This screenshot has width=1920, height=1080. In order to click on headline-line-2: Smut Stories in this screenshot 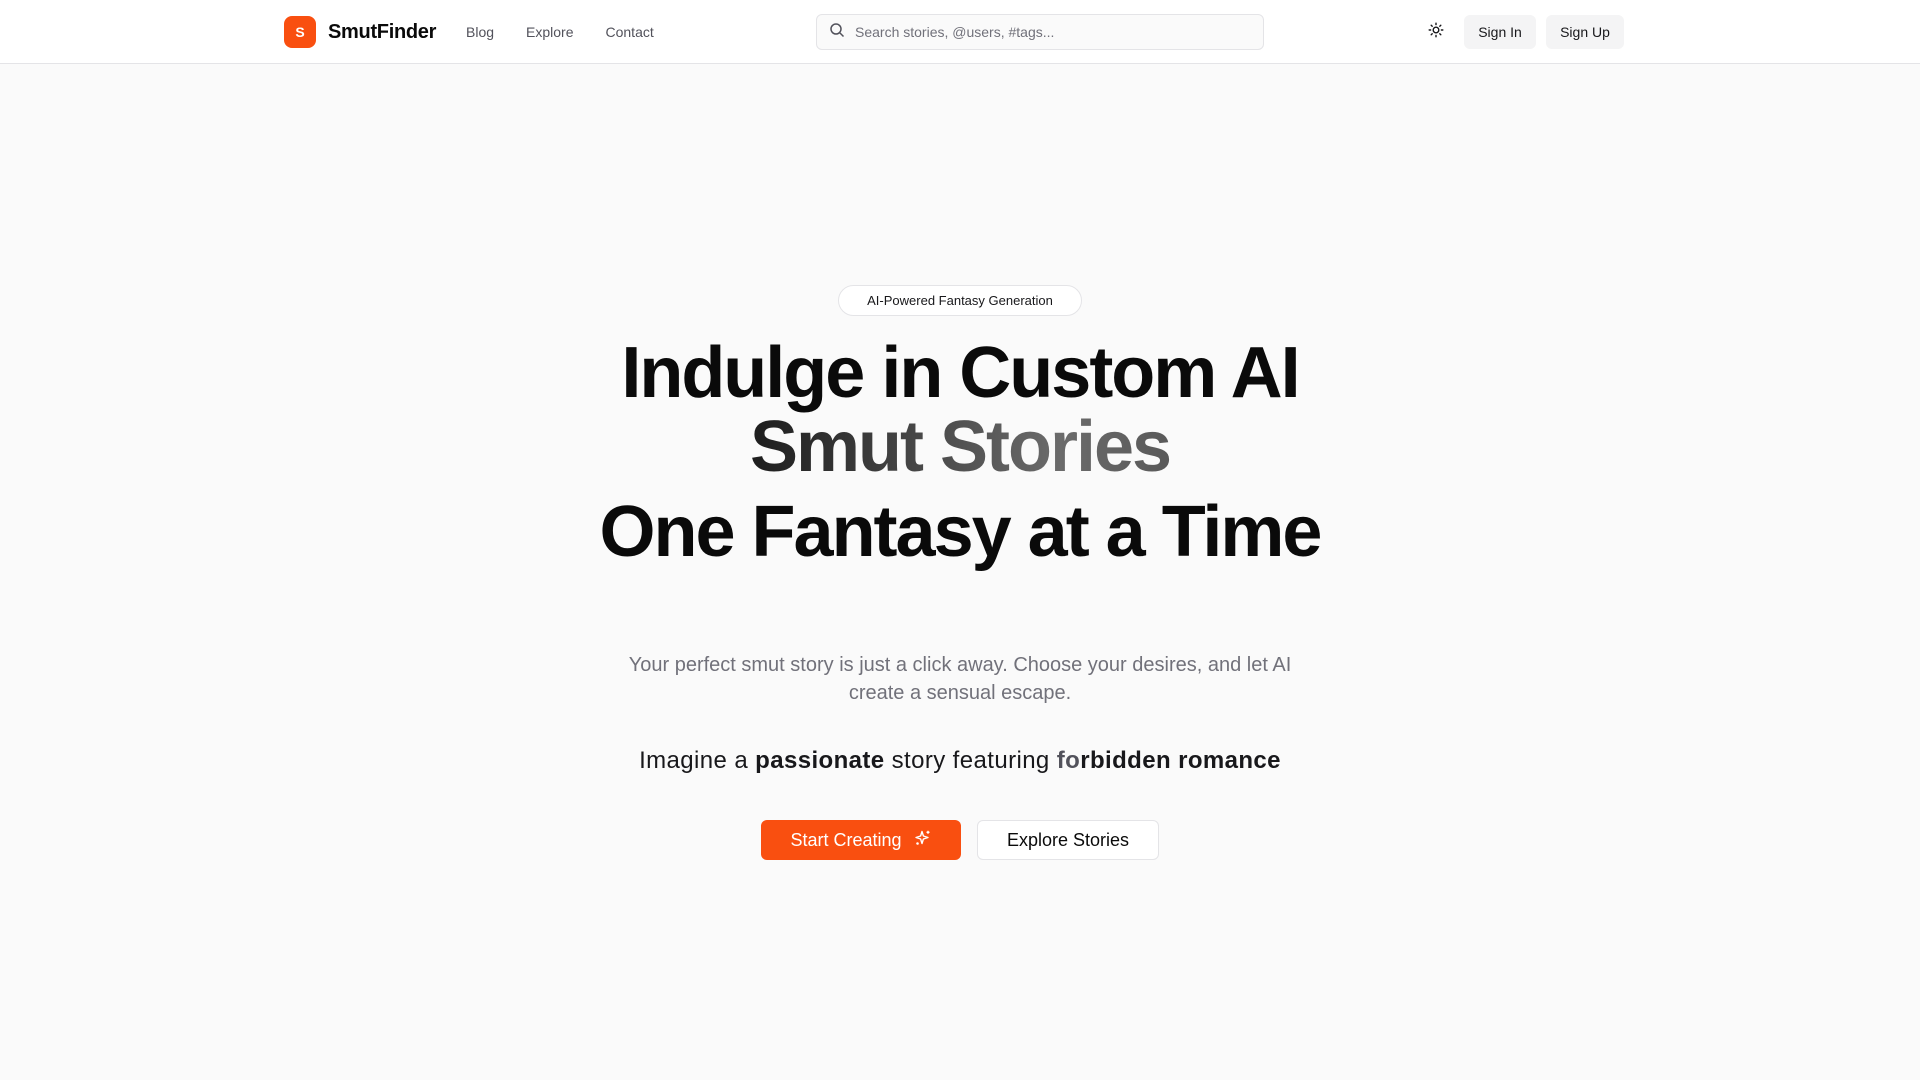, I will do `click(960, 447)`.